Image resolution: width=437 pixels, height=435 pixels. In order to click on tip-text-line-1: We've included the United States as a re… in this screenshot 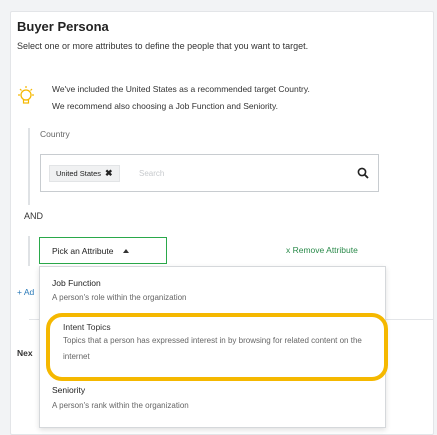, I will do `click(181, 89)`.